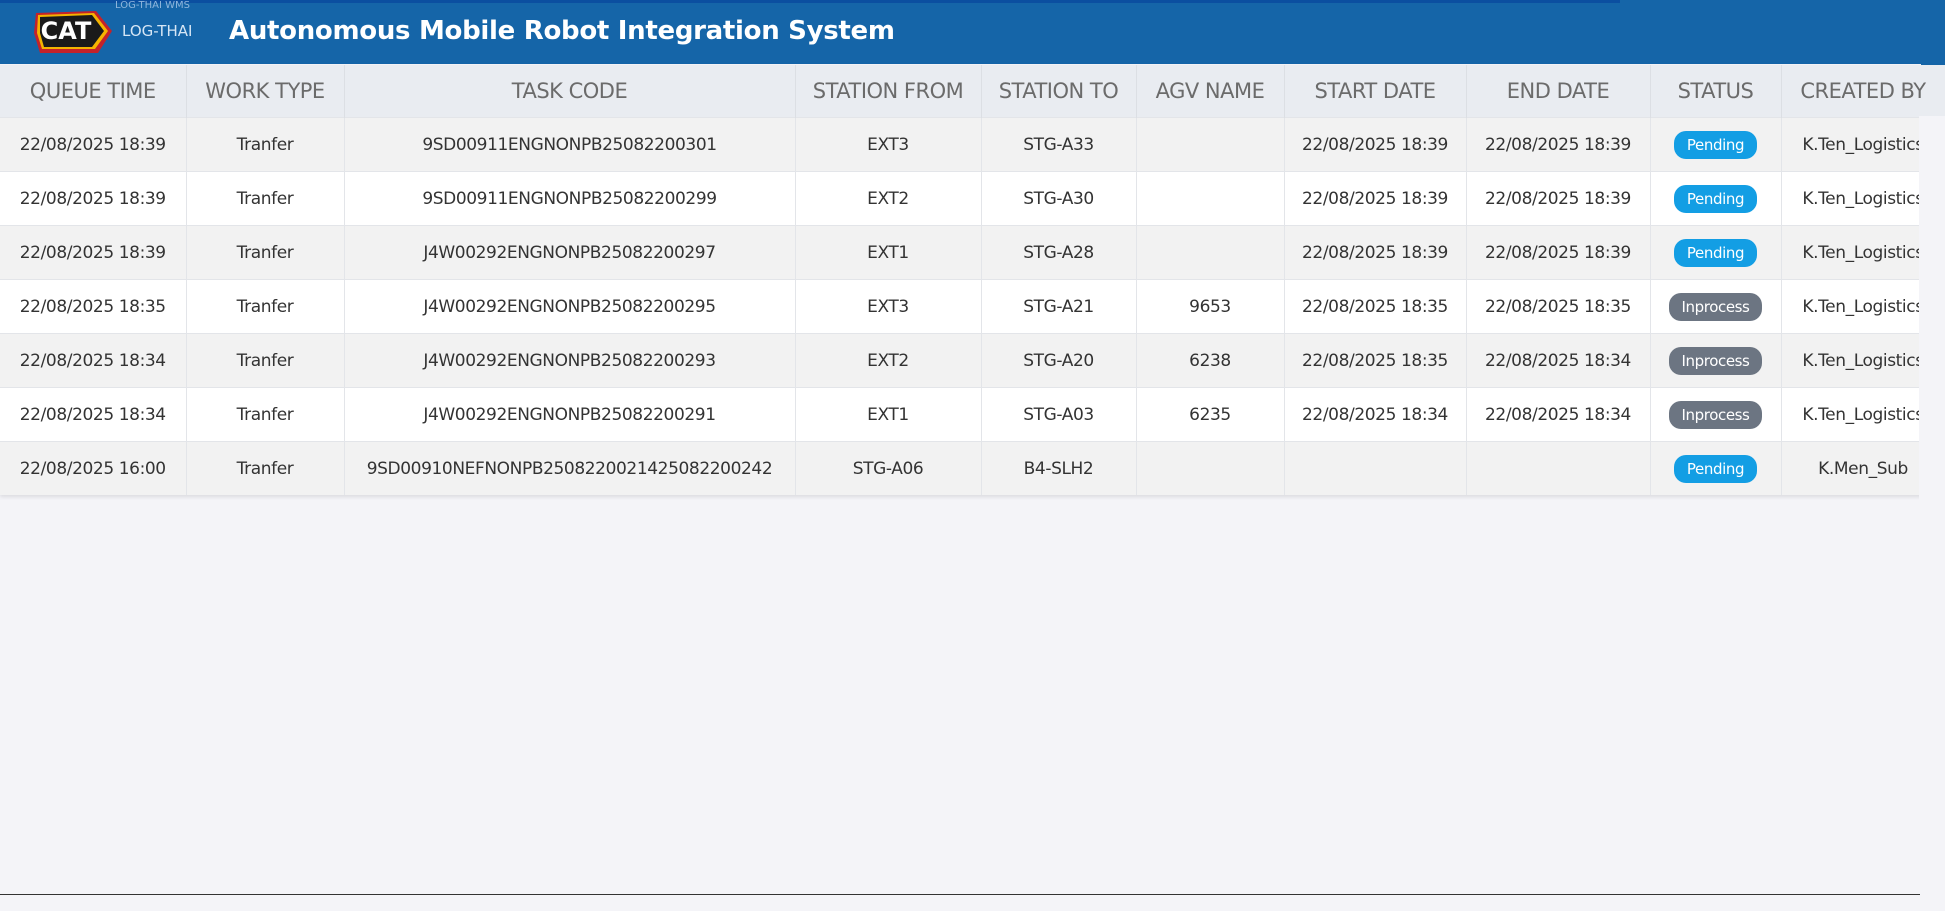  I want to click on cell-queue-time: 22/08/2025 18:35, so click(93, 306).